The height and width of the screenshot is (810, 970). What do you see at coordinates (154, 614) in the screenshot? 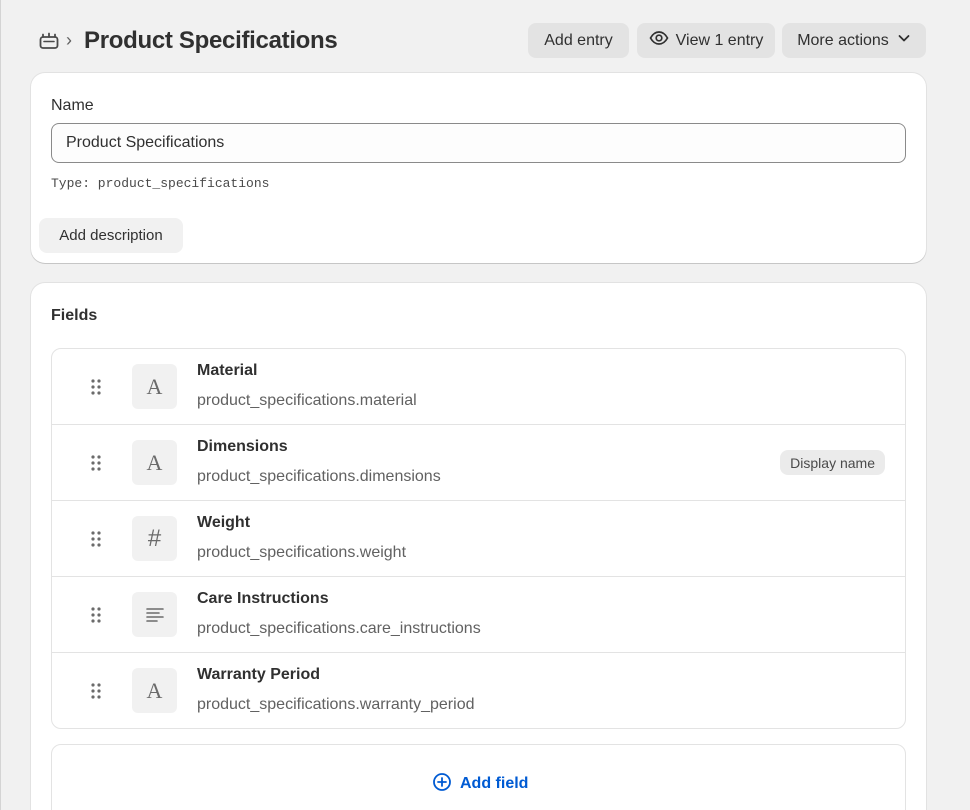
I see `multiline-text-icon` at bounding box center [154, 614].